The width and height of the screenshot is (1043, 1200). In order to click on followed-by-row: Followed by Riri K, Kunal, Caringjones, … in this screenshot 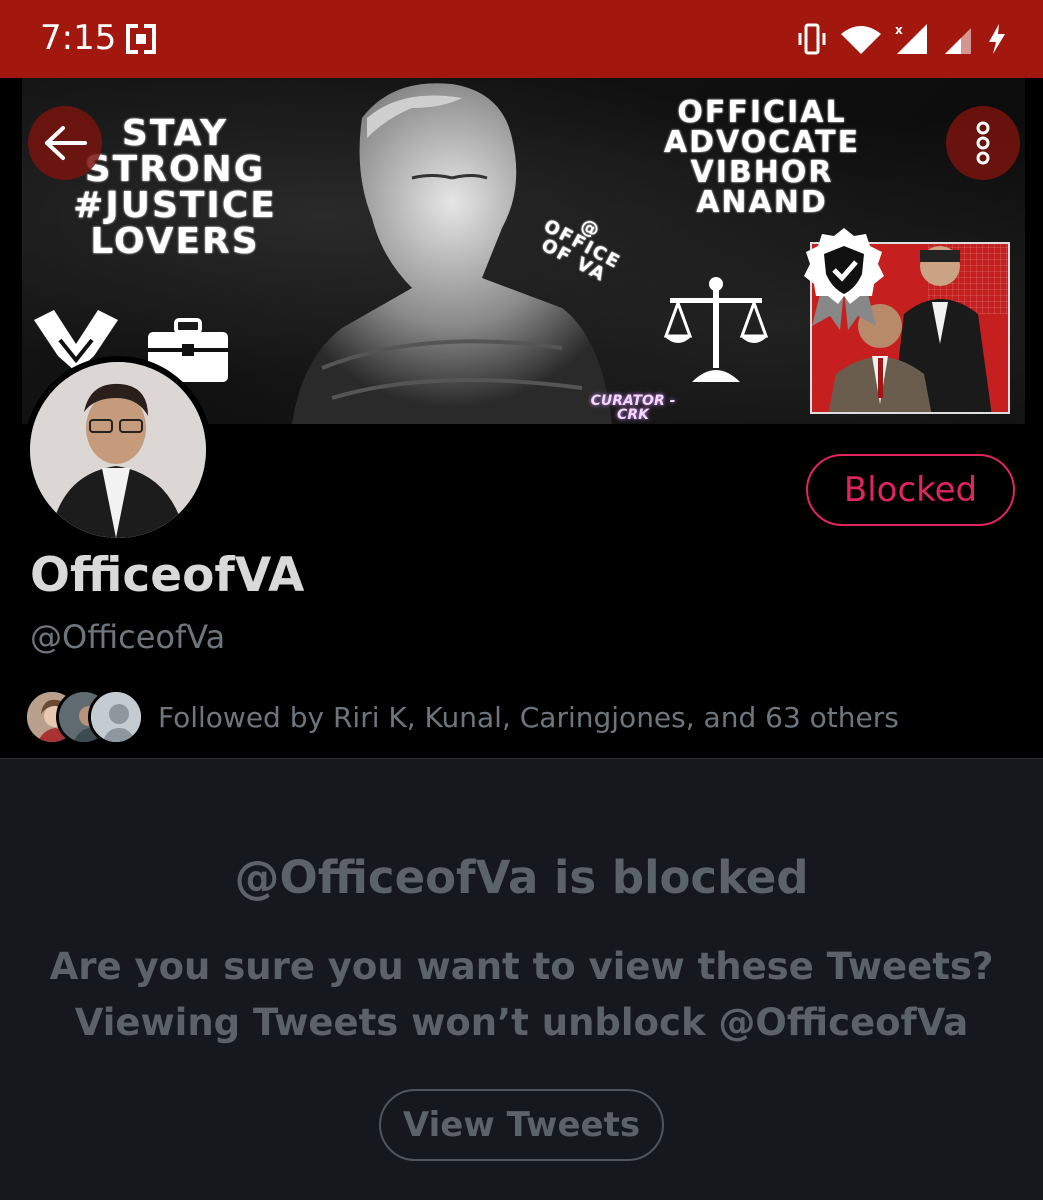, I will do `click(461, 717)`.